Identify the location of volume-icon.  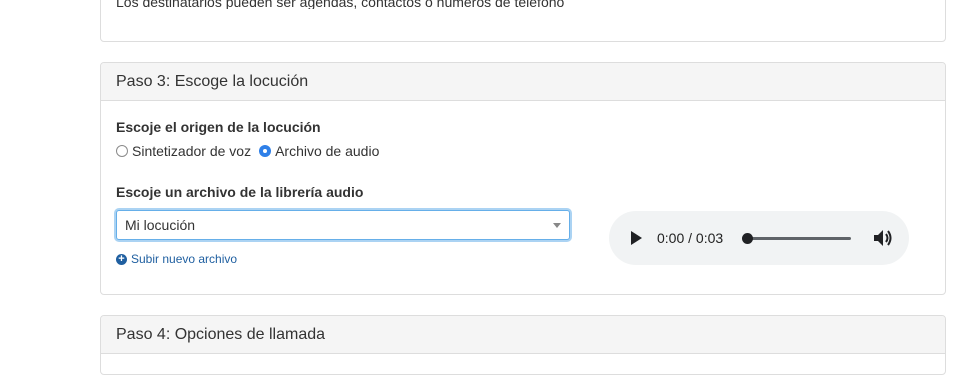
(883, 238).